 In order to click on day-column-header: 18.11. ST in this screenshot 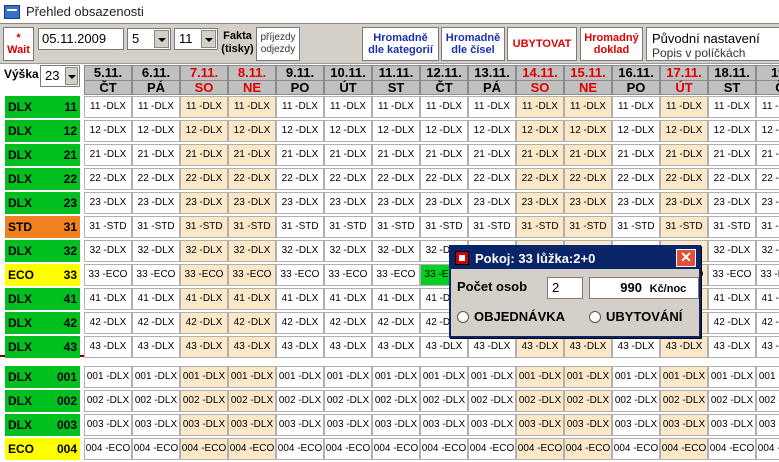, I will do `click(732, 80)`.